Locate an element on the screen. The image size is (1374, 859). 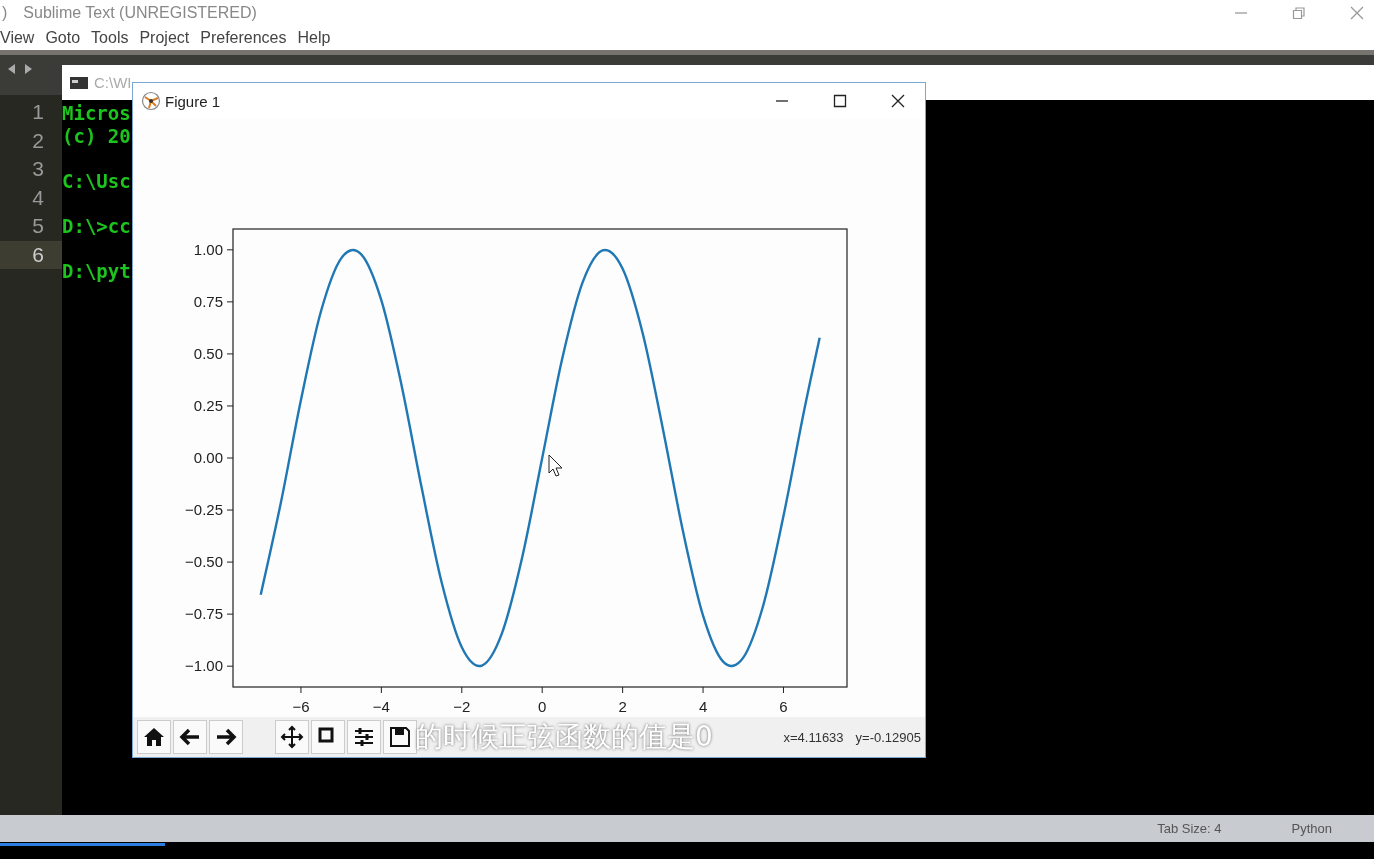
x-tick-label: 0 is located at coordinates (542, 706).